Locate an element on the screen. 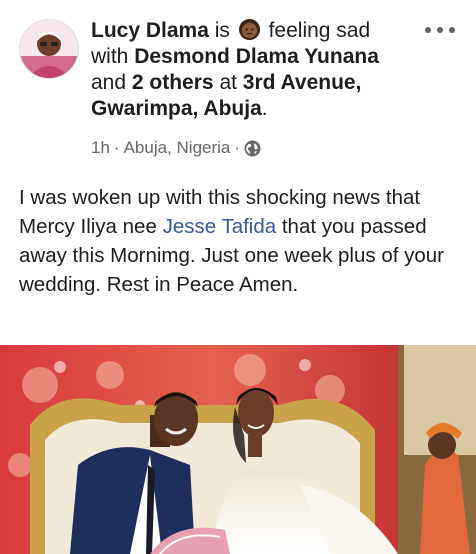 The height and width of the screenshot is (554, 476). feeling-text: feeling sad is located at coordinates (319, 30).